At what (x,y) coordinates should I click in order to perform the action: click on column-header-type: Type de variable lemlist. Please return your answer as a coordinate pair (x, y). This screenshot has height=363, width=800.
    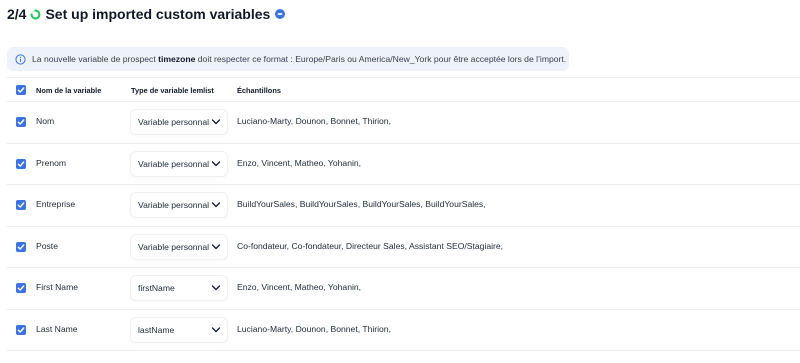
    Looking at the image, I should click on (172, 90).